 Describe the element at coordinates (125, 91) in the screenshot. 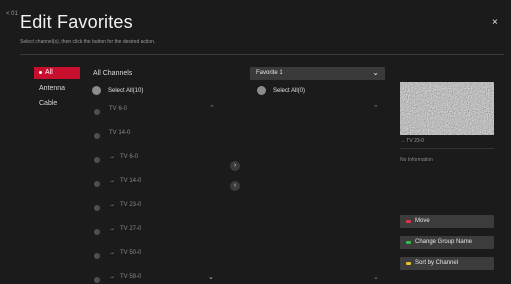

I see `select-all-label: Select All(10)` at that location.